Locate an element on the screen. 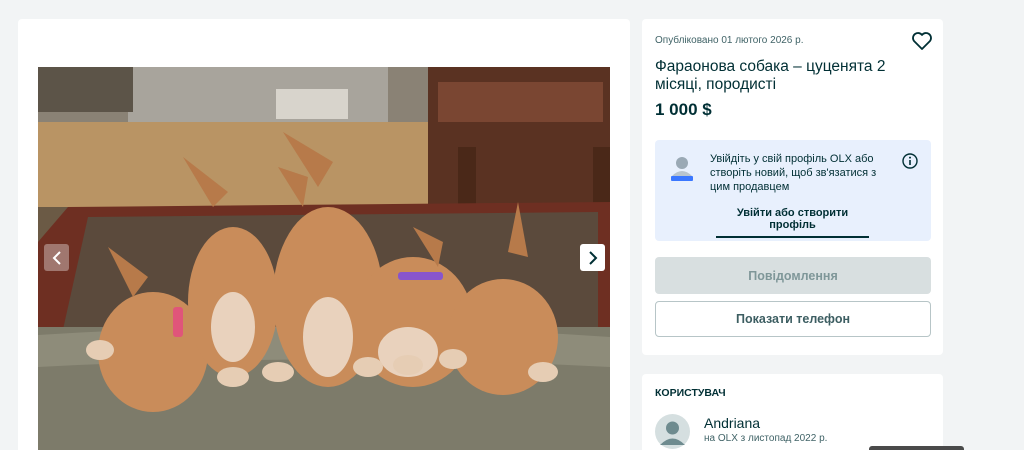 The height and width of the screenshot is (450, 1024). login-link: Увійти або створити профіль is located at coordinates (792, 222).